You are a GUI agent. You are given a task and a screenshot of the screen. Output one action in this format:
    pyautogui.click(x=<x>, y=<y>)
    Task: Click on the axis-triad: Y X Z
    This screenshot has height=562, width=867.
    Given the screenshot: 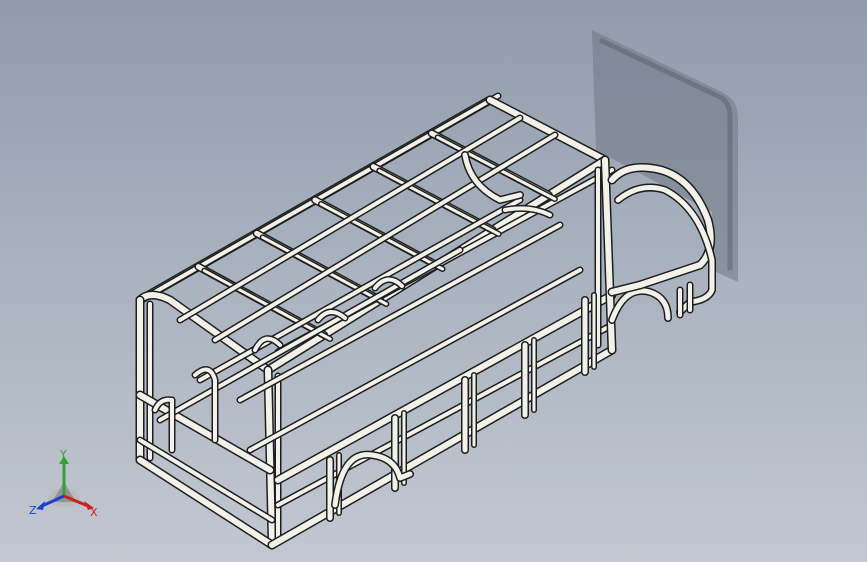 What is the action you would take?
    pyautogui.click(x=63, y=483)
    